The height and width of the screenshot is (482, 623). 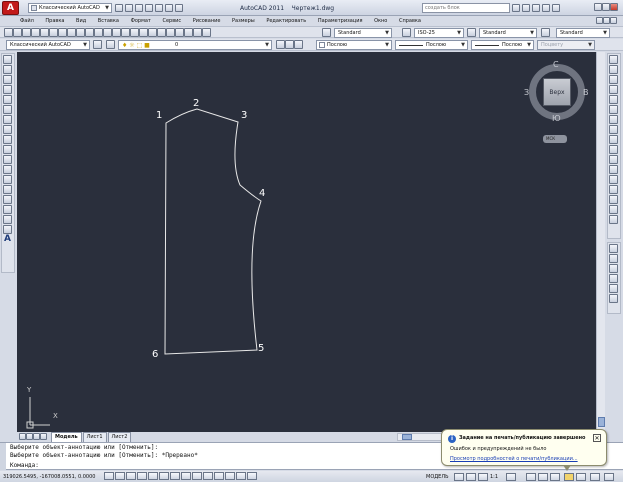 What do you see at coordinates (600, 242) in the screenshot?
I see `vertical-scrollbar` at bounding box center [600, 242].